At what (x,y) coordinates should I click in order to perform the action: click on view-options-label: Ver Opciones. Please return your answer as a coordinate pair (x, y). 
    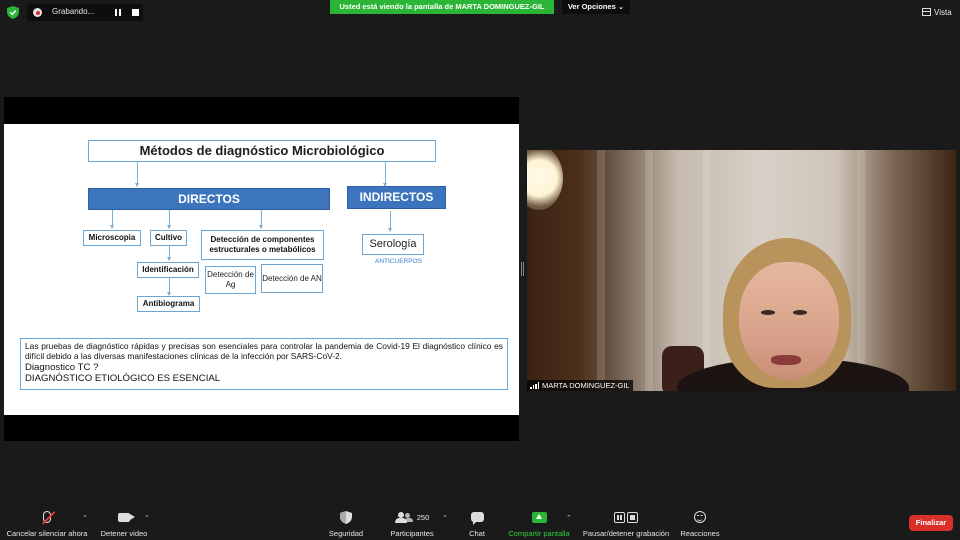
    Looking at the image, I should click on (591, 6).